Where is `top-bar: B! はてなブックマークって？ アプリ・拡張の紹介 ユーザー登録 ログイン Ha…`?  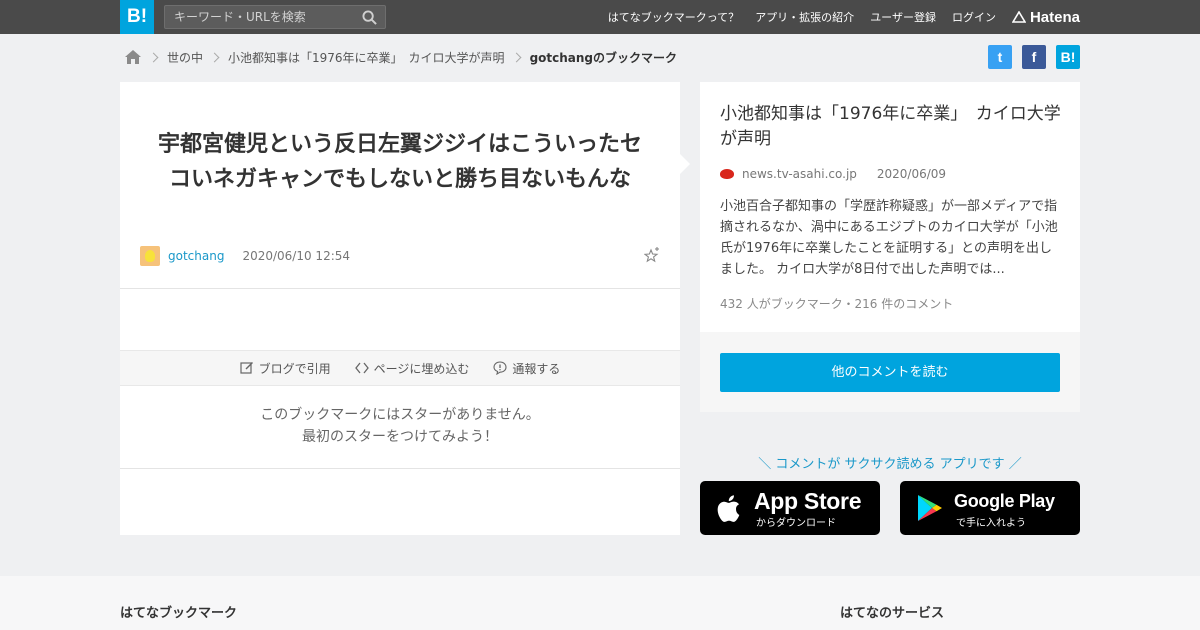 top-bar: B! はてなブックマークって？ アプリ・拡張の紹介 ユーザー登録 ログイン Ha… is located at coordinates (600, 17).